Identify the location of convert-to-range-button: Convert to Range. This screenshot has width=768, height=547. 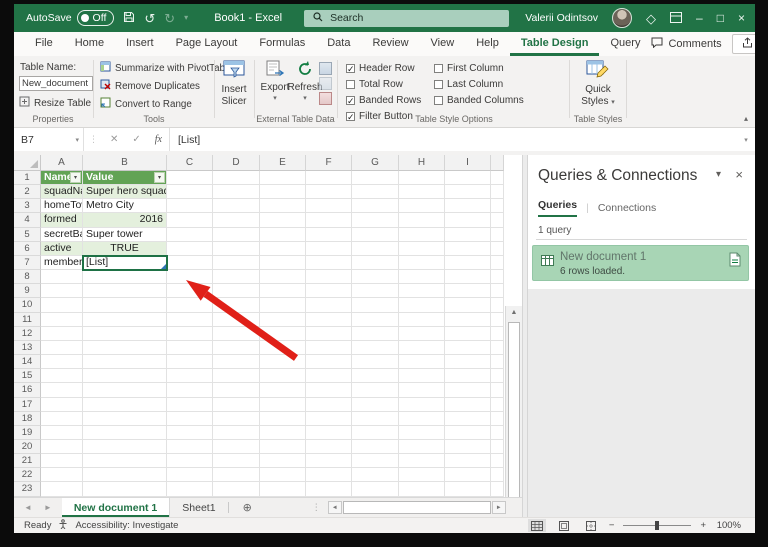
(146, 104).